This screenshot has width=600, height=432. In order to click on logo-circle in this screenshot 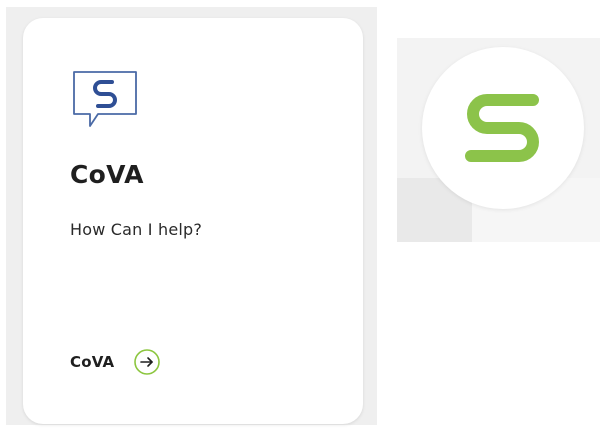, I will do `click(503, 128)`.